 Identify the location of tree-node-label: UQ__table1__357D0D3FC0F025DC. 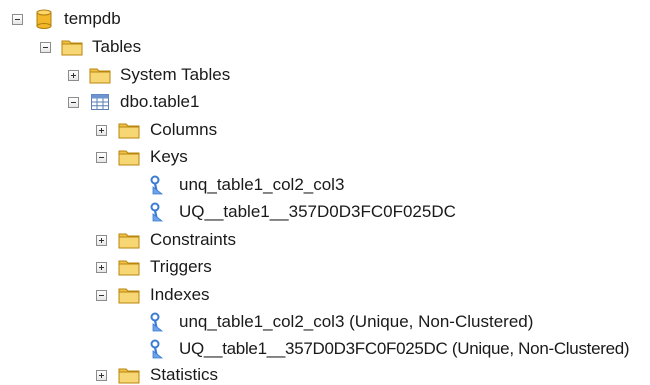
(317, 211).